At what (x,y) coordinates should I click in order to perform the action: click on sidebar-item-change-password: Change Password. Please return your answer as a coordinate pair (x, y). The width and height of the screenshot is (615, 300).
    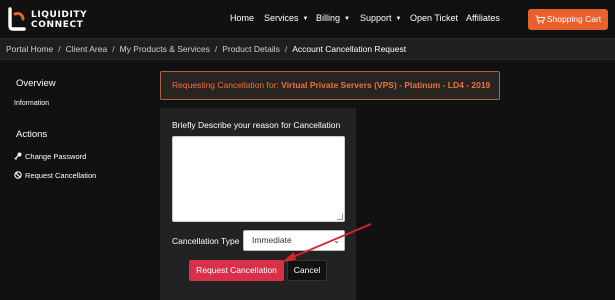
    Looking at the image, I should click on (50, 156).